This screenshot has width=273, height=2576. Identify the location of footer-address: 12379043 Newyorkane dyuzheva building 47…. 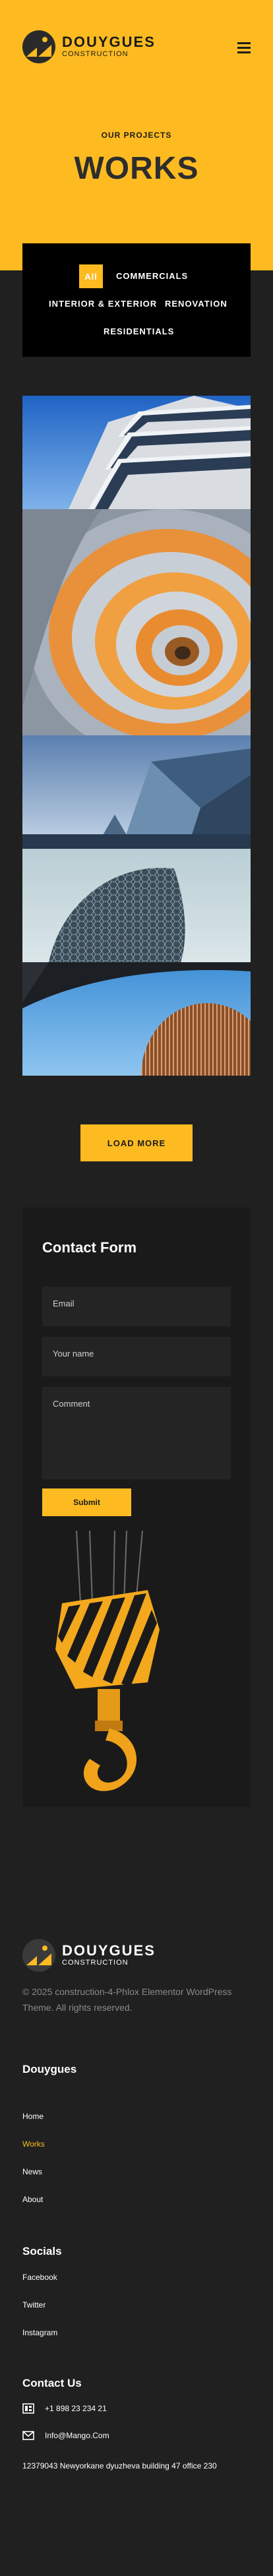
(119, 2465).